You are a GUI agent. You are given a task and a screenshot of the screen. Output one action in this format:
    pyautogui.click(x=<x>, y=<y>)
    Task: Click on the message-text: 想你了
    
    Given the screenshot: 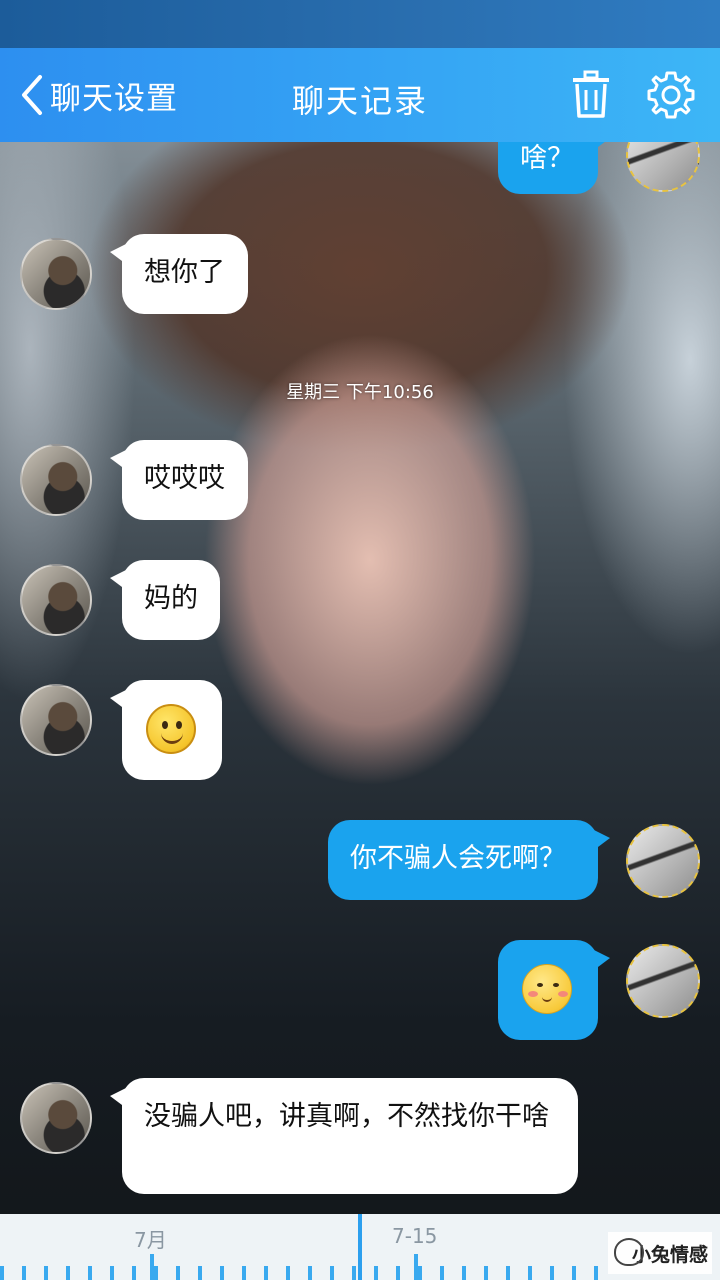 What is the action you would take?
    pyautogui.click(x=184, y=272)
    